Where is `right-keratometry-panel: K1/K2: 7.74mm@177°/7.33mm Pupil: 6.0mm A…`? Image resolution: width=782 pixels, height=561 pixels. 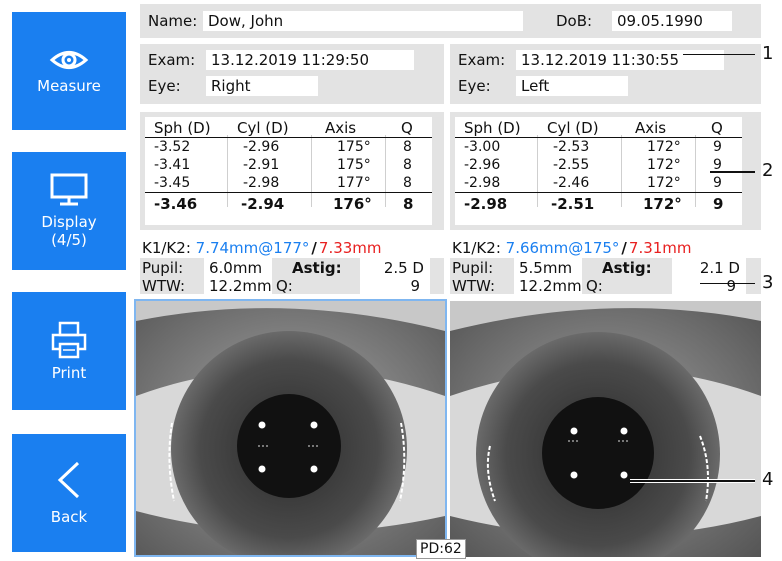
right-keratometry-panel: K1/K2: 7.74mm@177°/7.33mm Pupil: 6.0mm A… is located at coordinates (292, 267).